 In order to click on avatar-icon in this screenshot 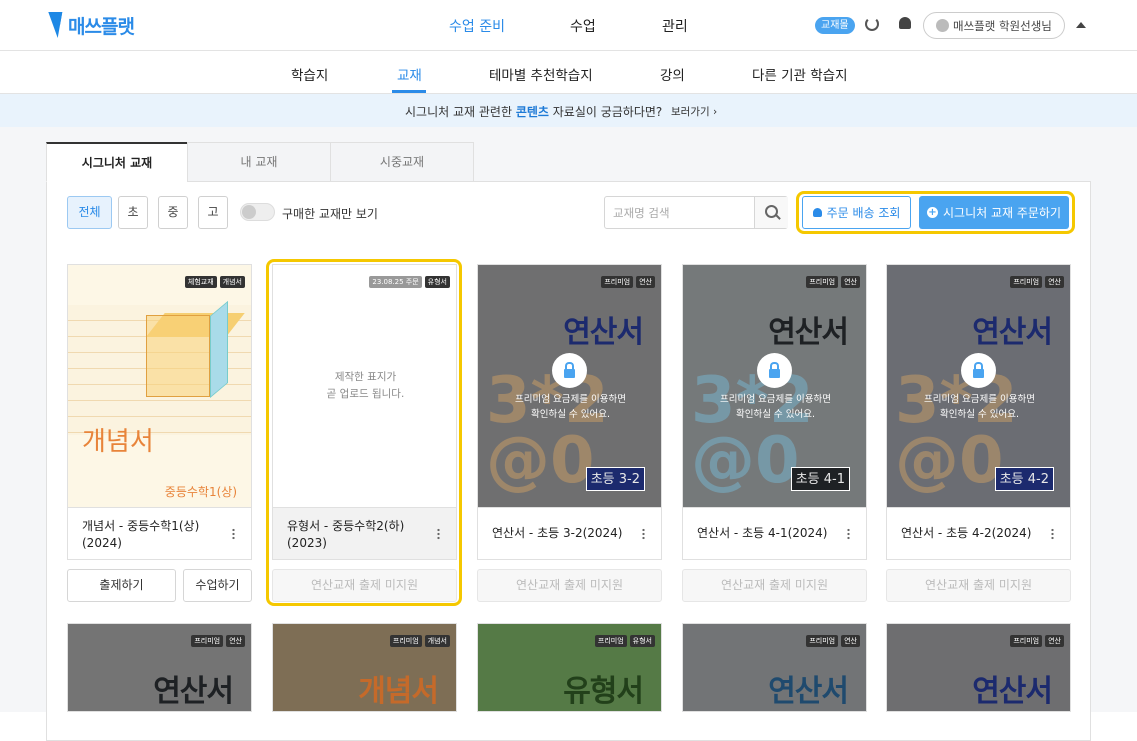, I will do `click(942, 25)`.